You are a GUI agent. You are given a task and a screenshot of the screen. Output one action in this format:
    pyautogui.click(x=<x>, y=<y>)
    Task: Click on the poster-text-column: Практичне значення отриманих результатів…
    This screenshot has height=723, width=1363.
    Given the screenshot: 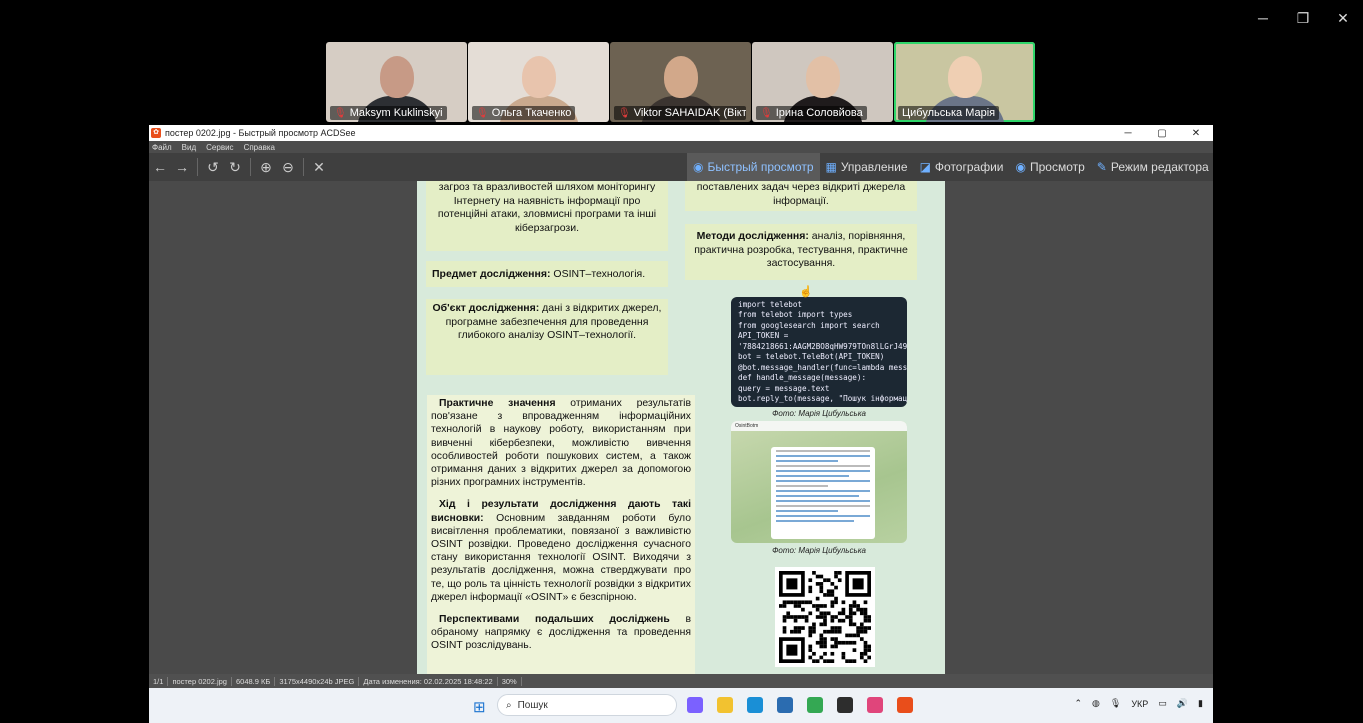 What is the action you would take?
    pyautogui.click(x=561, y=534)
    